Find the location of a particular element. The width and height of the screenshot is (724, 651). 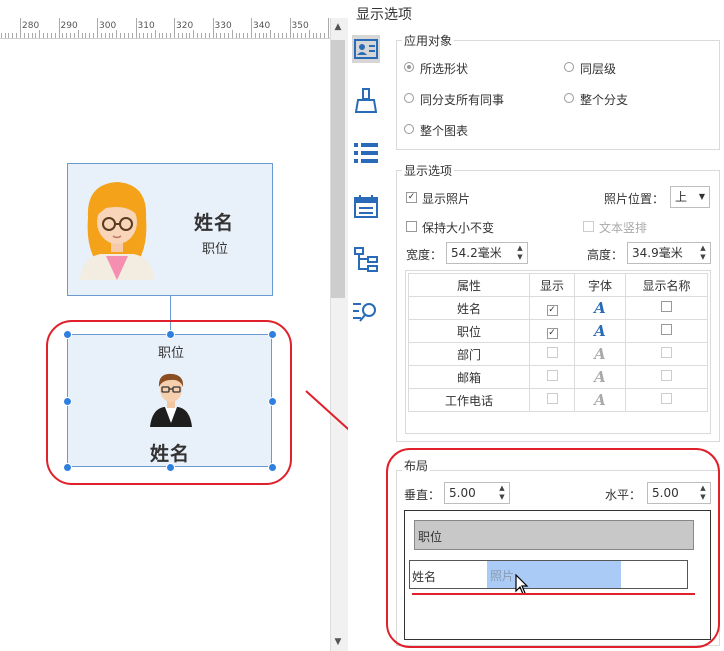

list-icon is located at coordinates (366, 153).